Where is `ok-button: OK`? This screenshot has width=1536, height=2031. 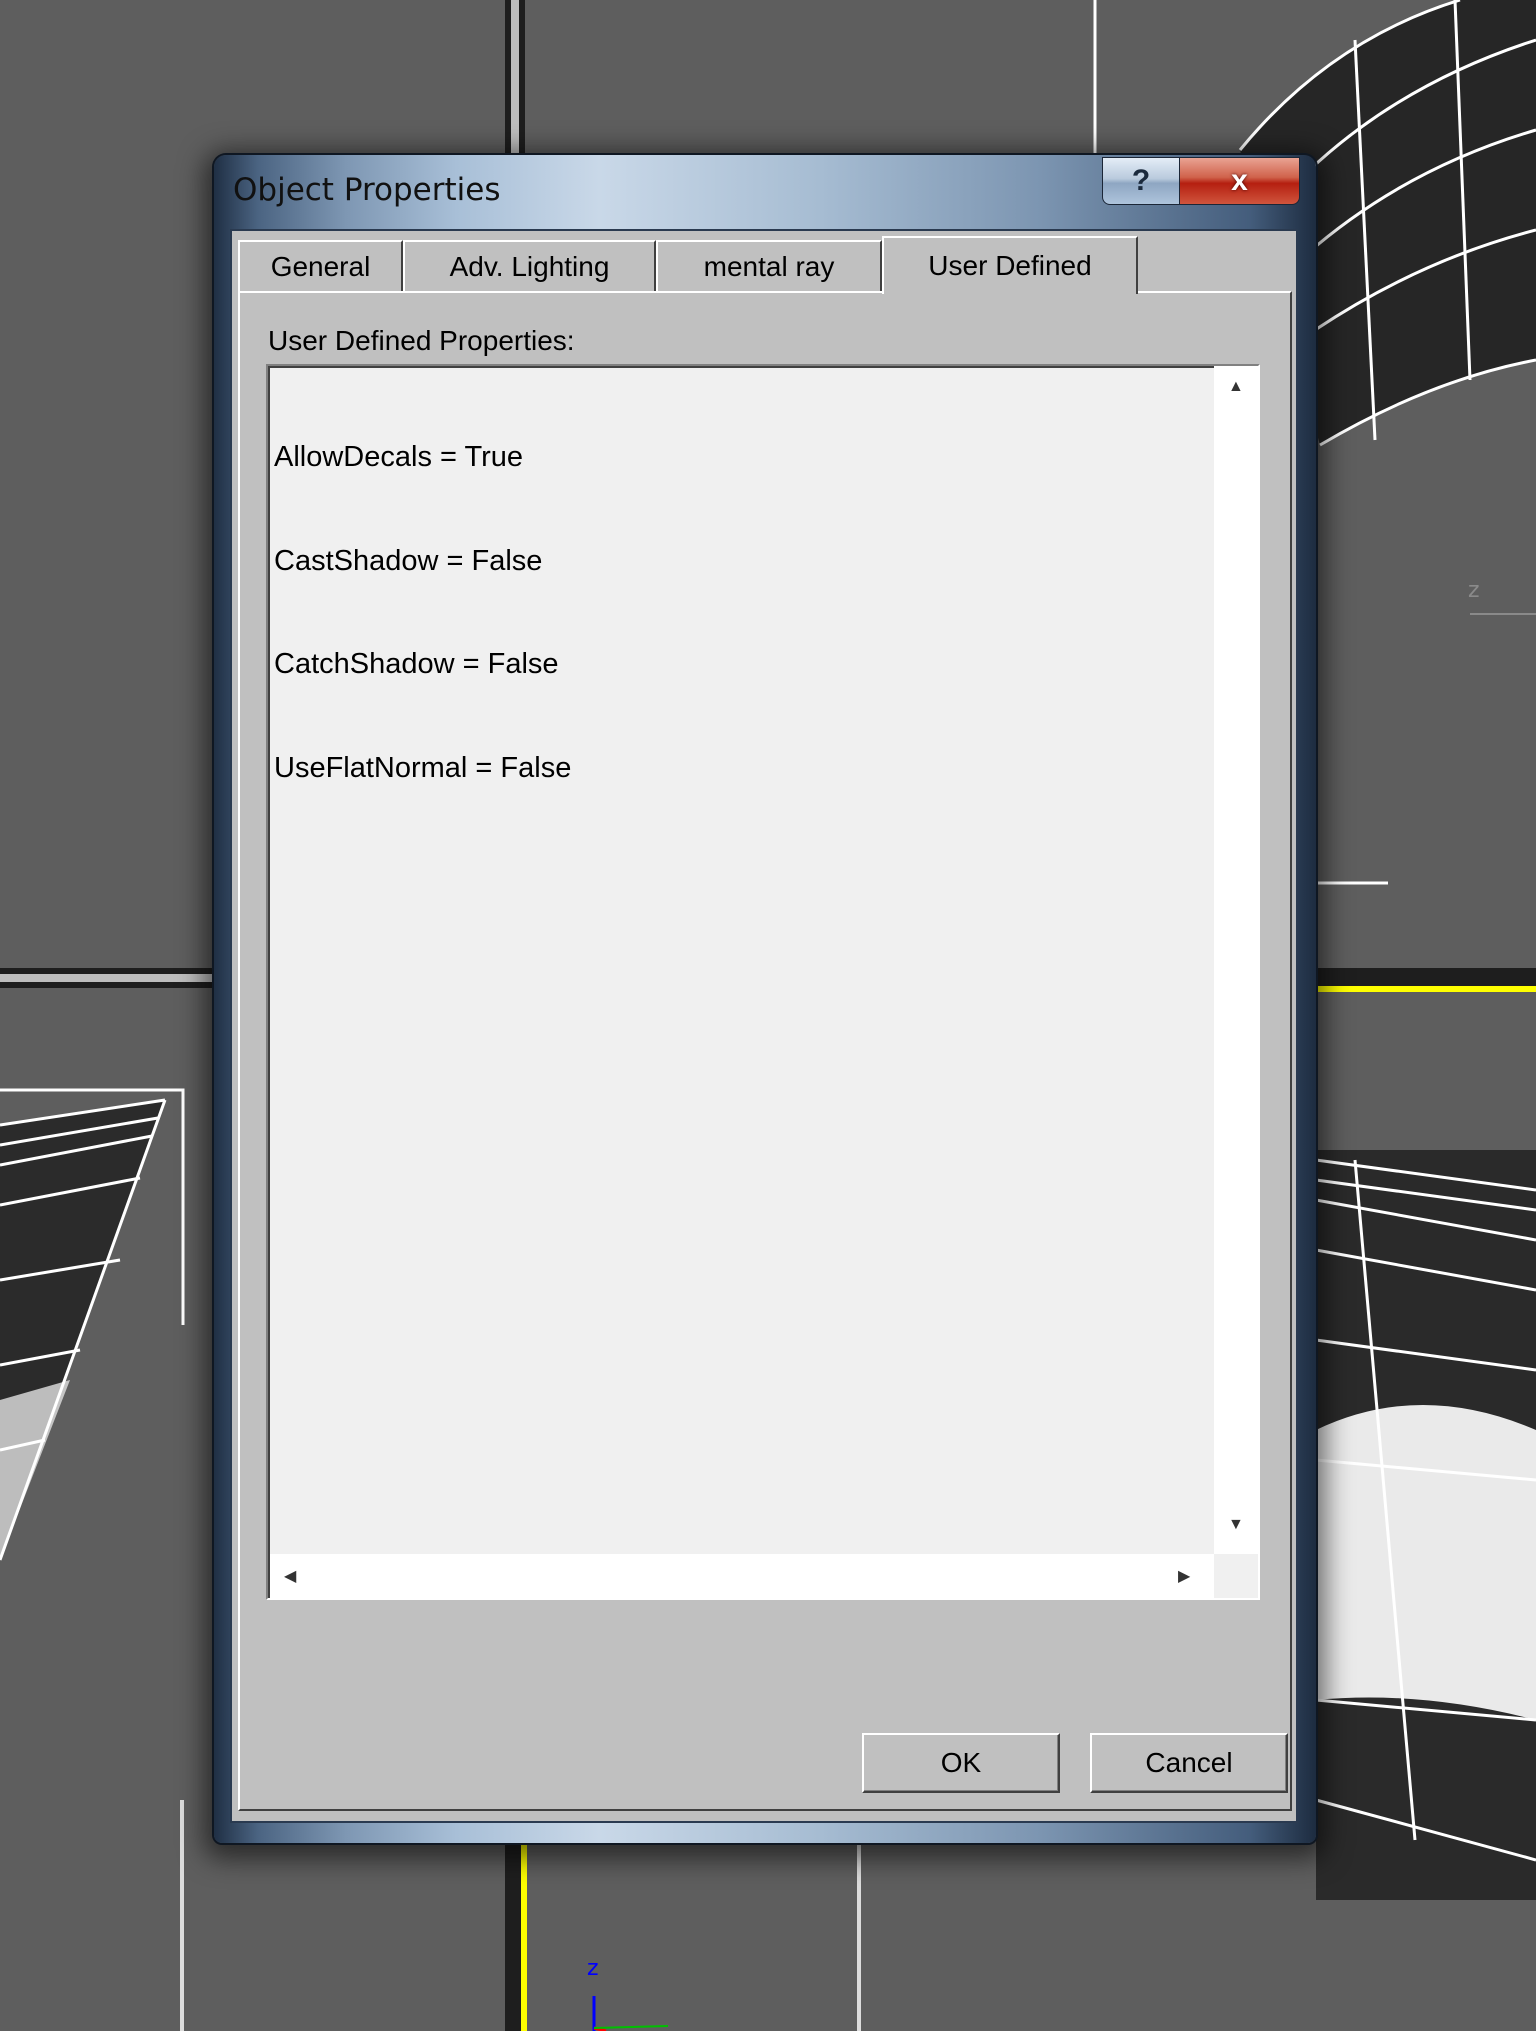 ok-button: OK is located at coordinates (961, 1763).